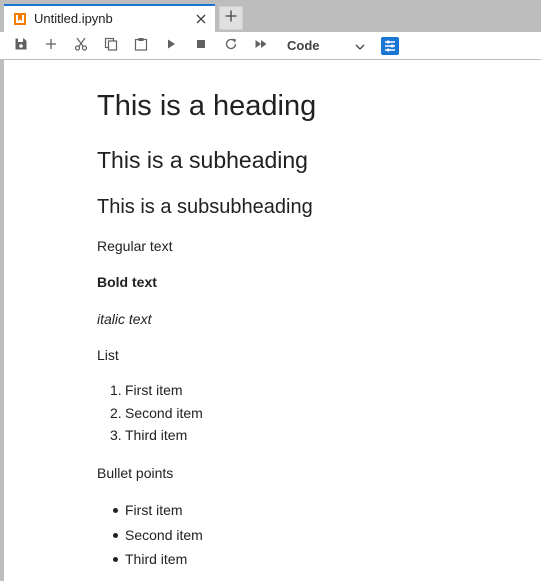  Describe the element at coordinates (202, 160) in the screenshot. I see `subheading: This is a subheading` at that location.